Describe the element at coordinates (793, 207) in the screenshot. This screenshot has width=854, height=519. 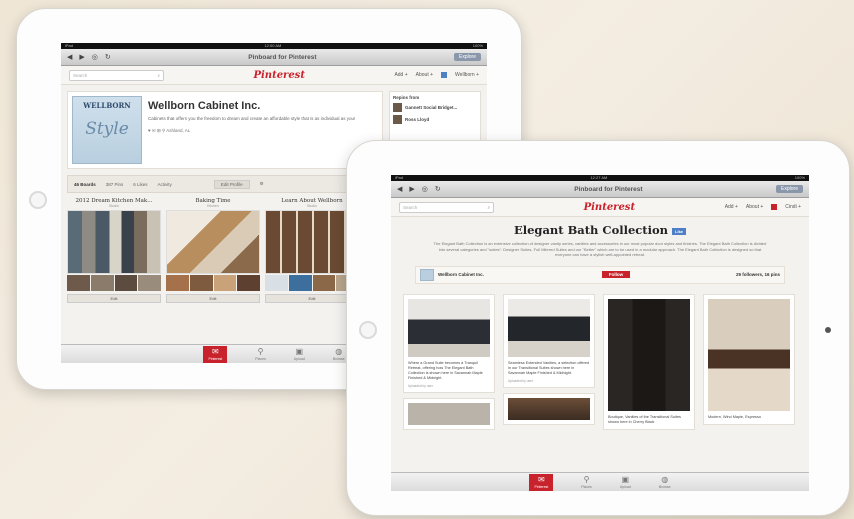
I see `user-menu: Cindi +` at that location.